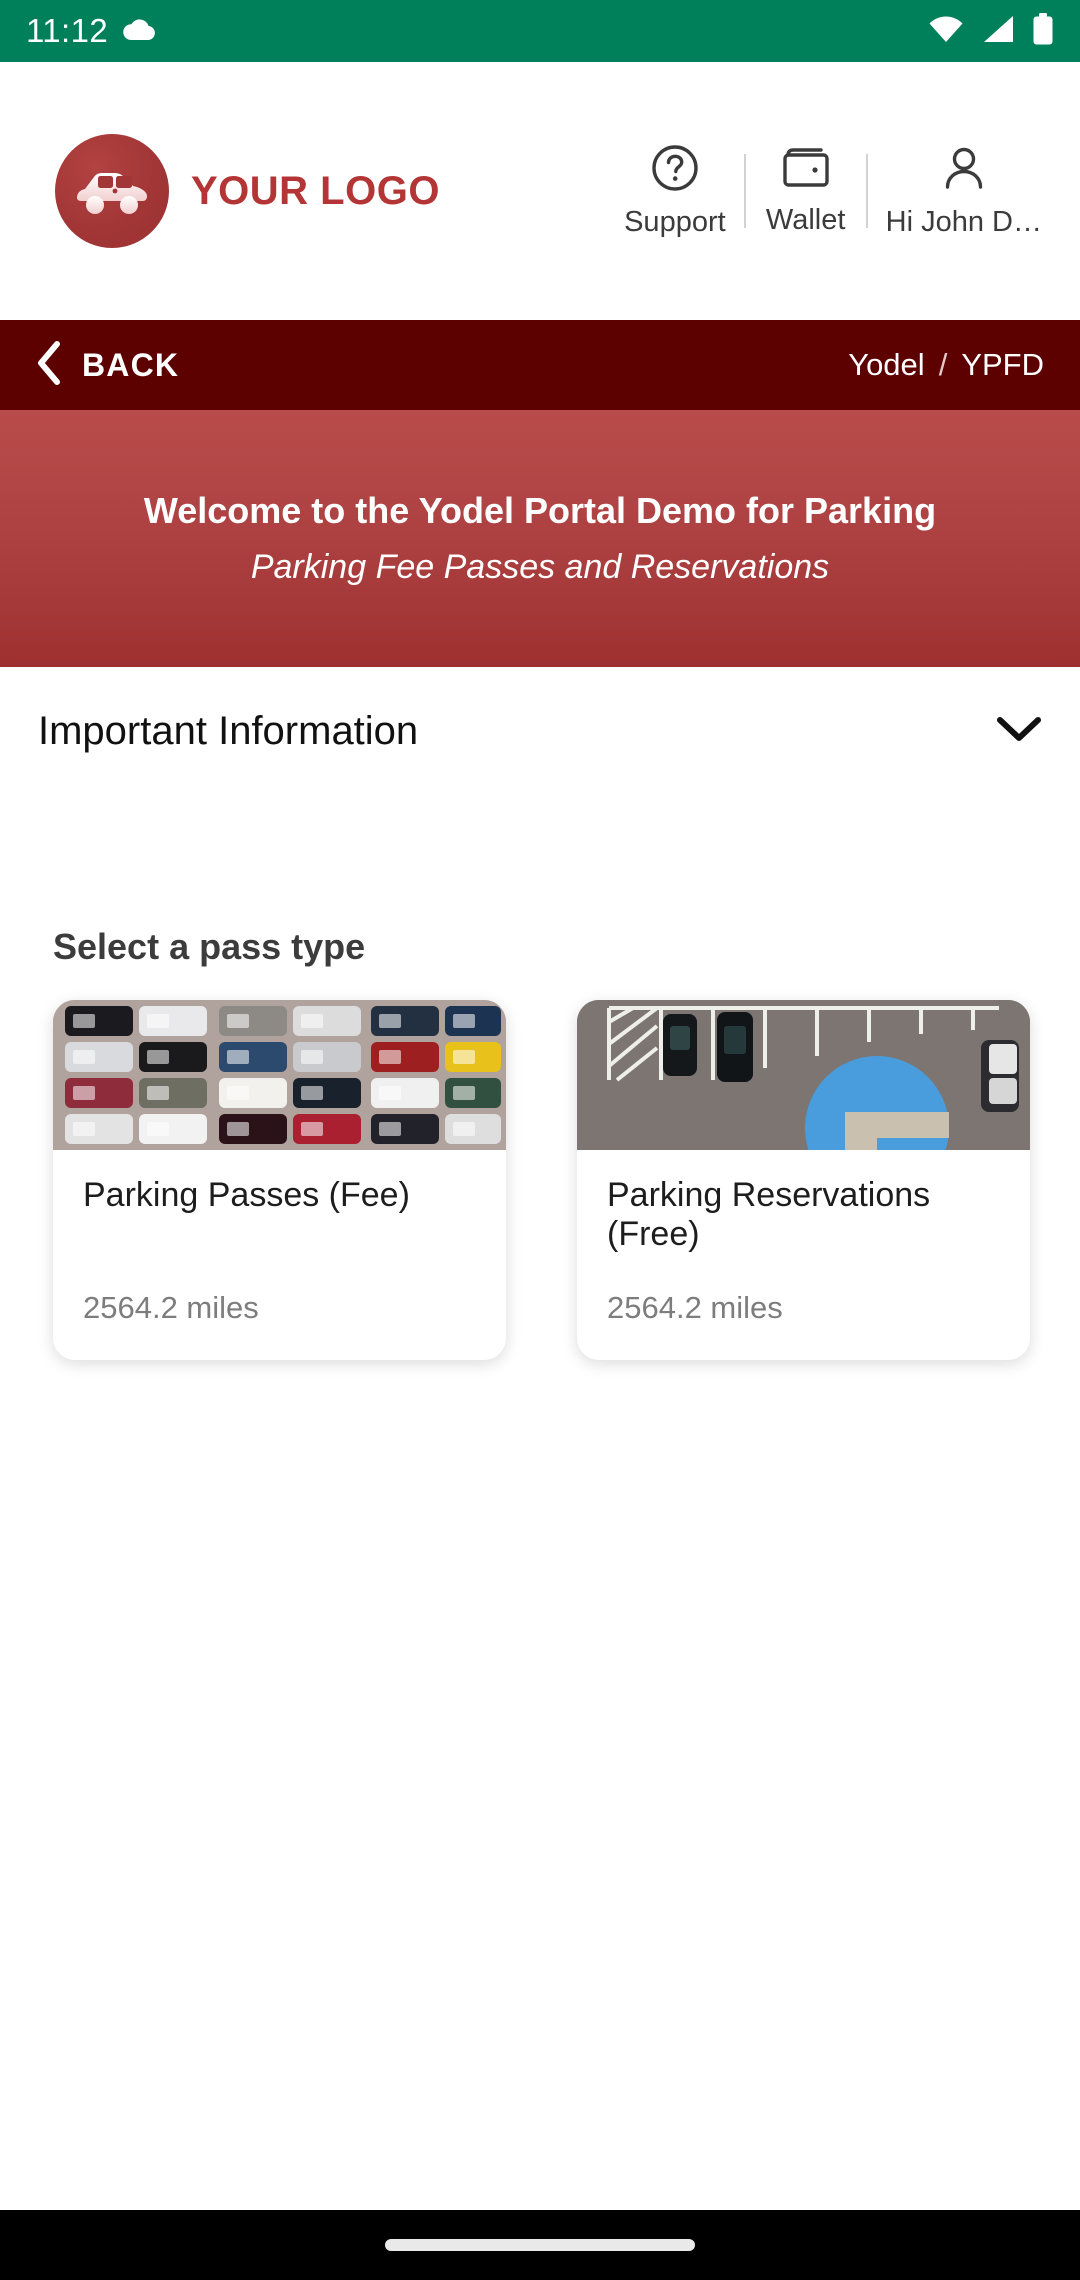 This screenshot has width=1080, height=2280. What do you see at coordinates (228, 730) in the screenshot?
I see `accordion-title: Important Information` at bounding box center [228, 730].